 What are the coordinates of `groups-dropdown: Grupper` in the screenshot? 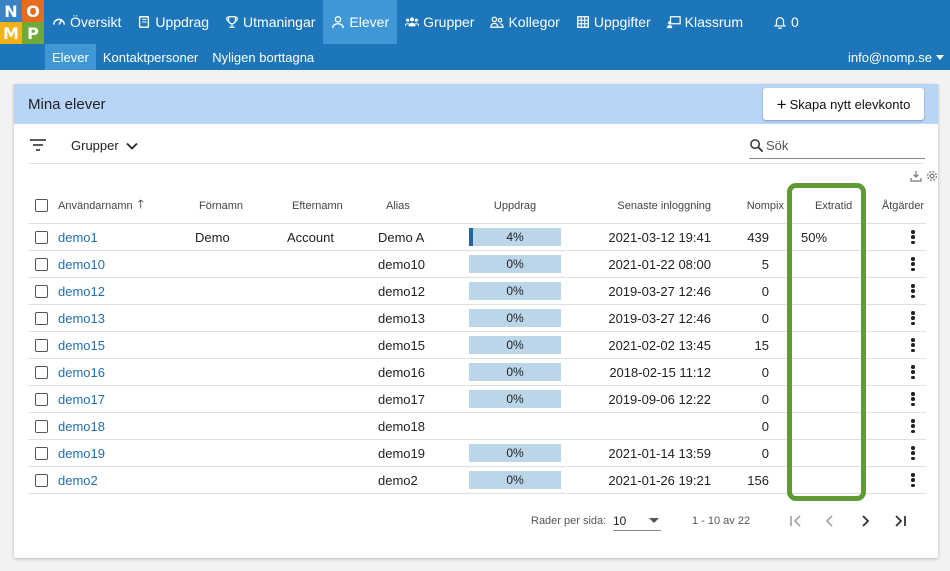 It's located at (104, 145).